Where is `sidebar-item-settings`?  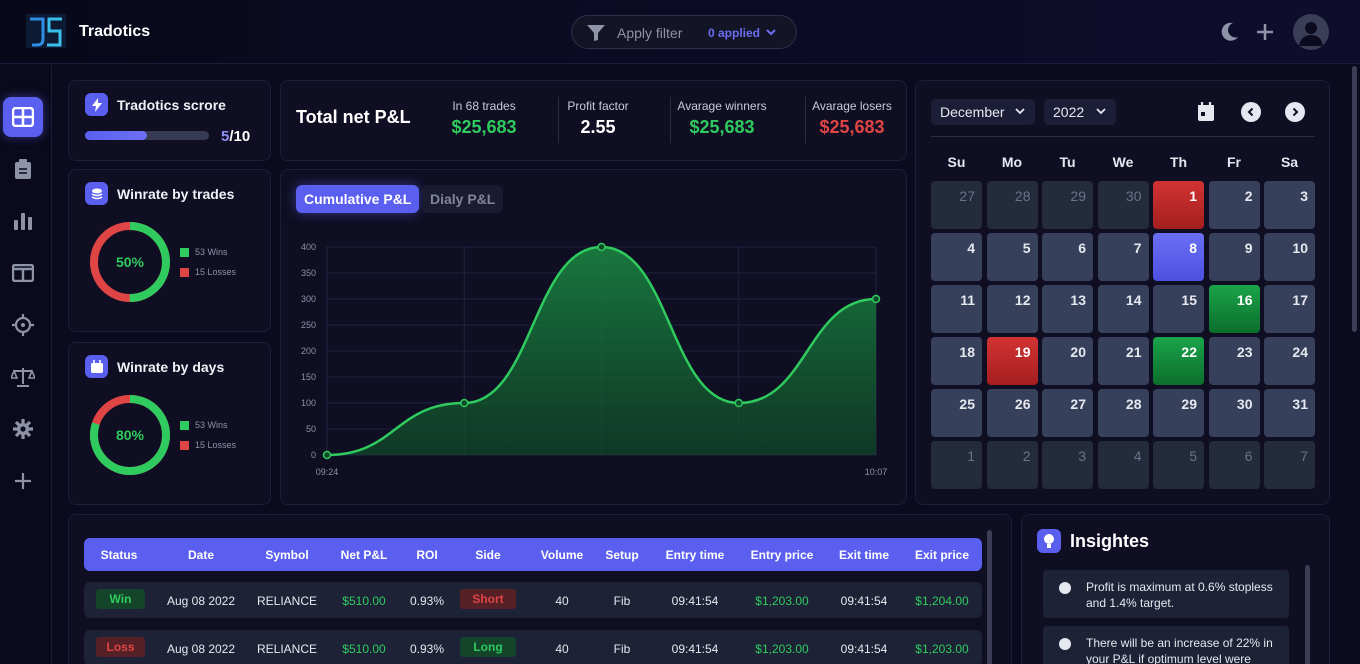 sidebar-item-settings is located at coordinates (23, 429).